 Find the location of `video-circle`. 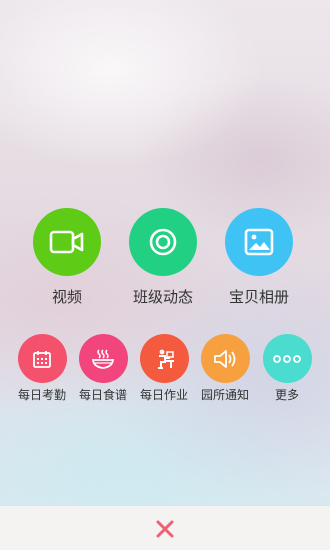

video-circle is located at coordinates (67, 242).